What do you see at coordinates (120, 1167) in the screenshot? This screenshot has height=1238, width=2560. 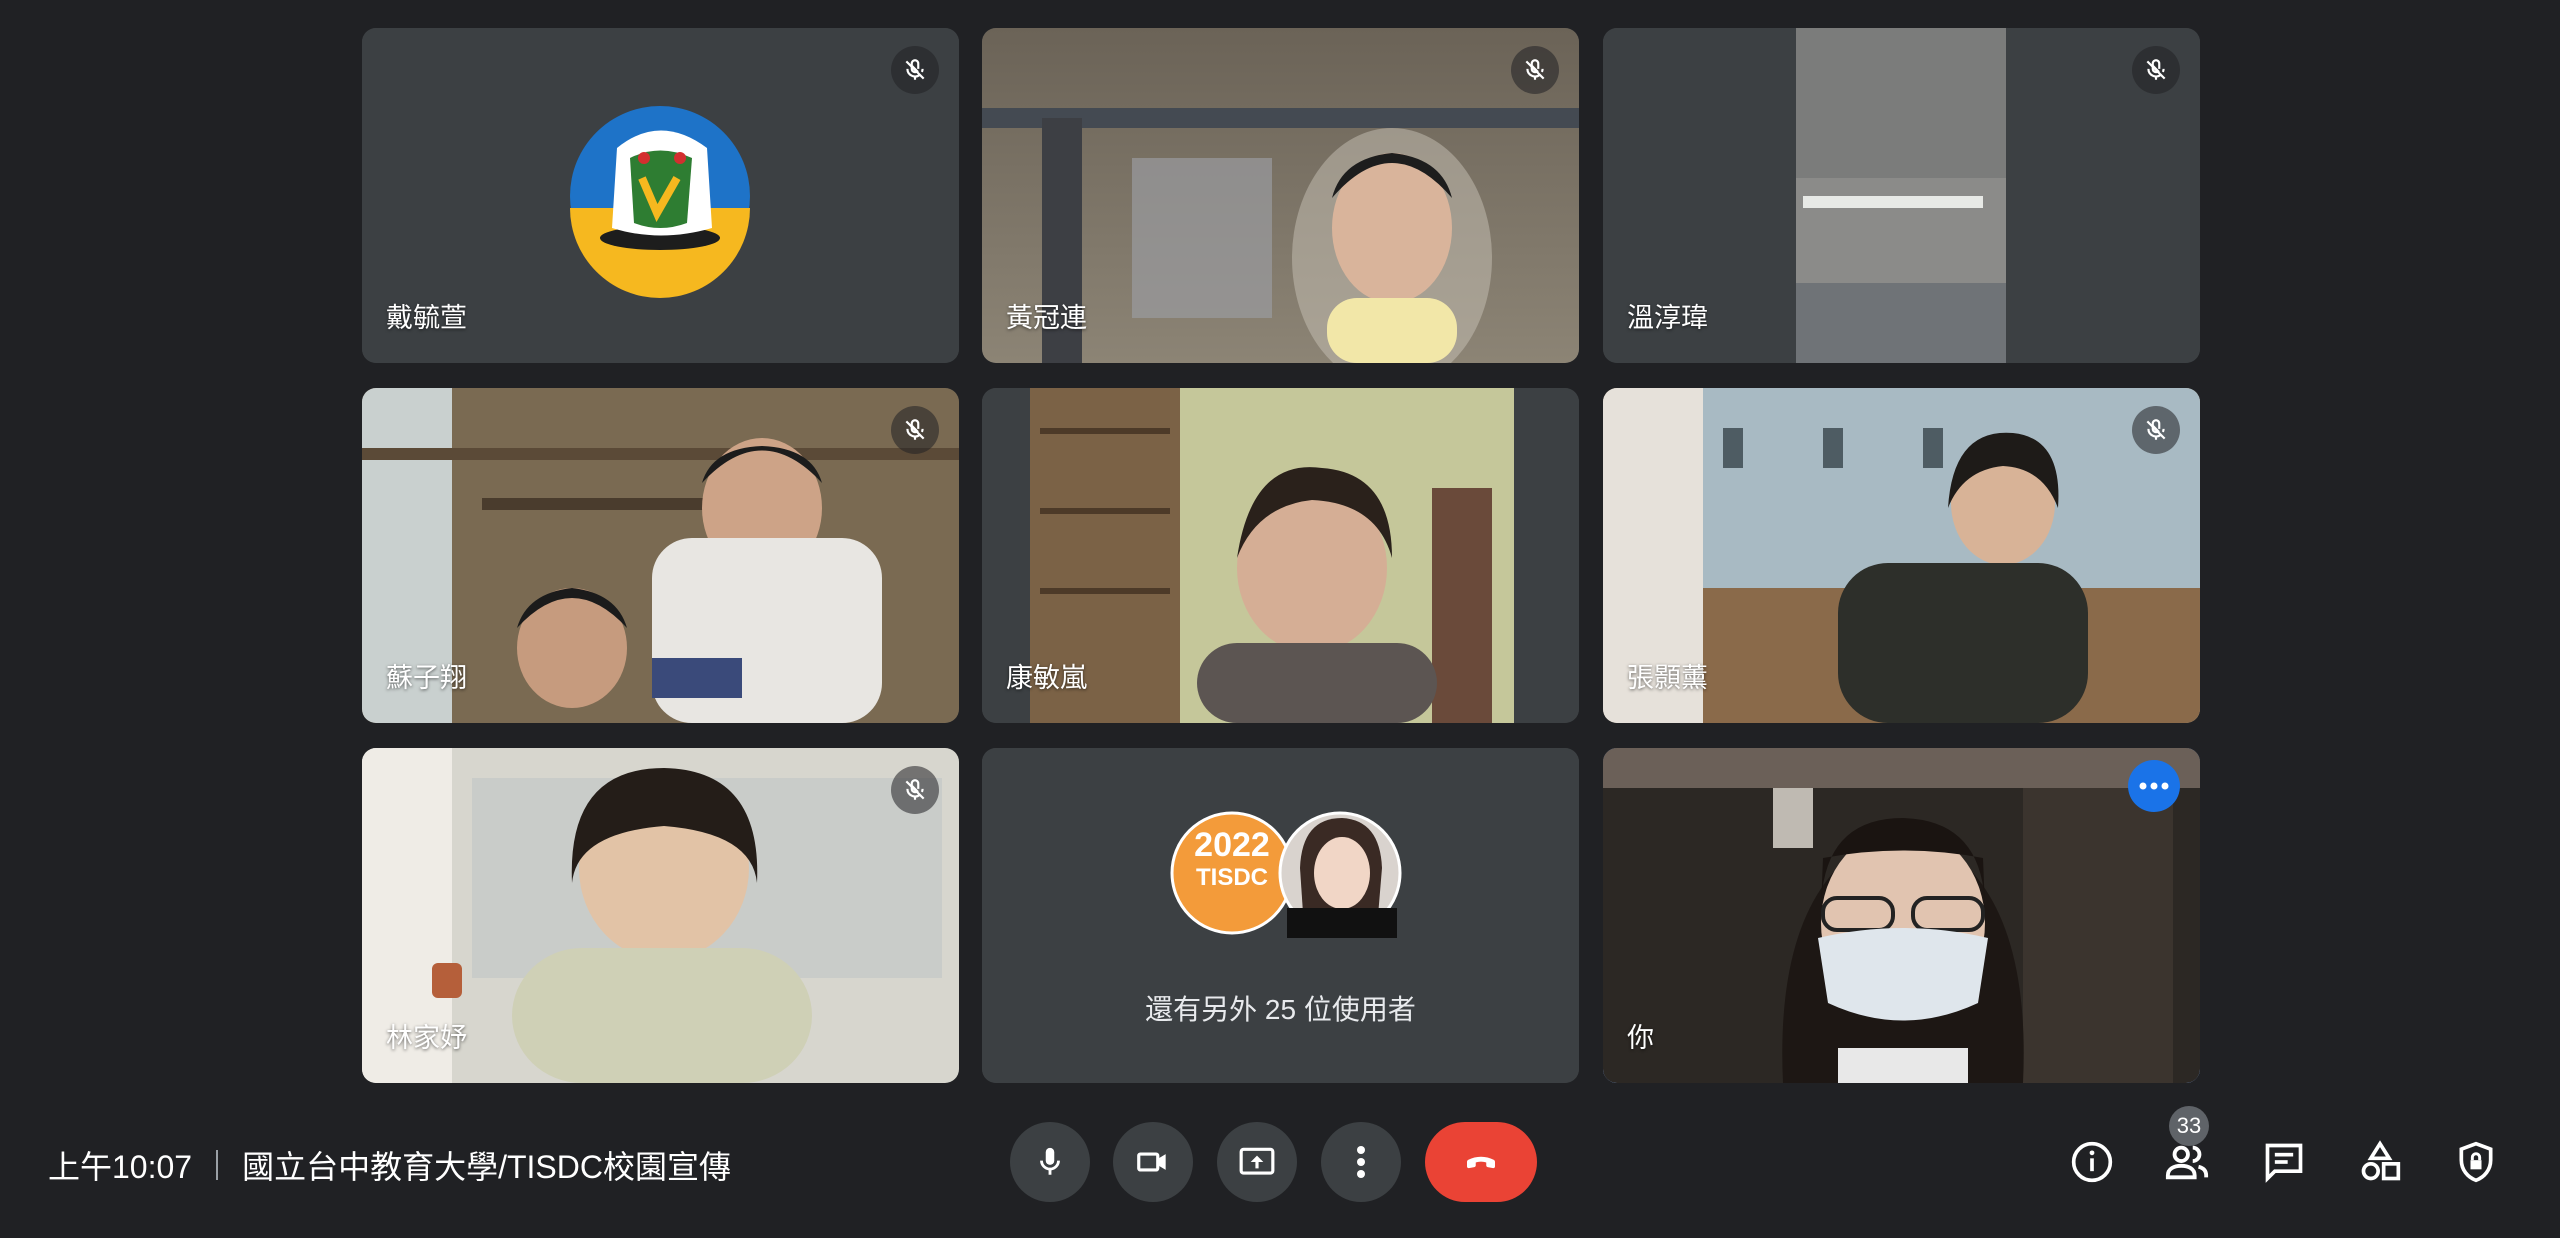 I see `meeting-time: 上午10:07` at bounding box center [120, 1167].